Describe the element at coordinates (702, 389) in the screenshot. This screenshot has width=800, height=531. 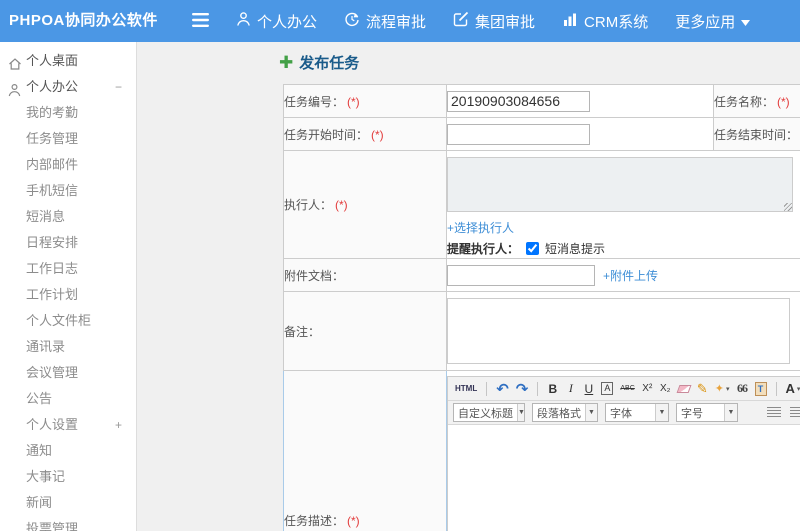
I see `paintbrush-icon: ✎` at that location.